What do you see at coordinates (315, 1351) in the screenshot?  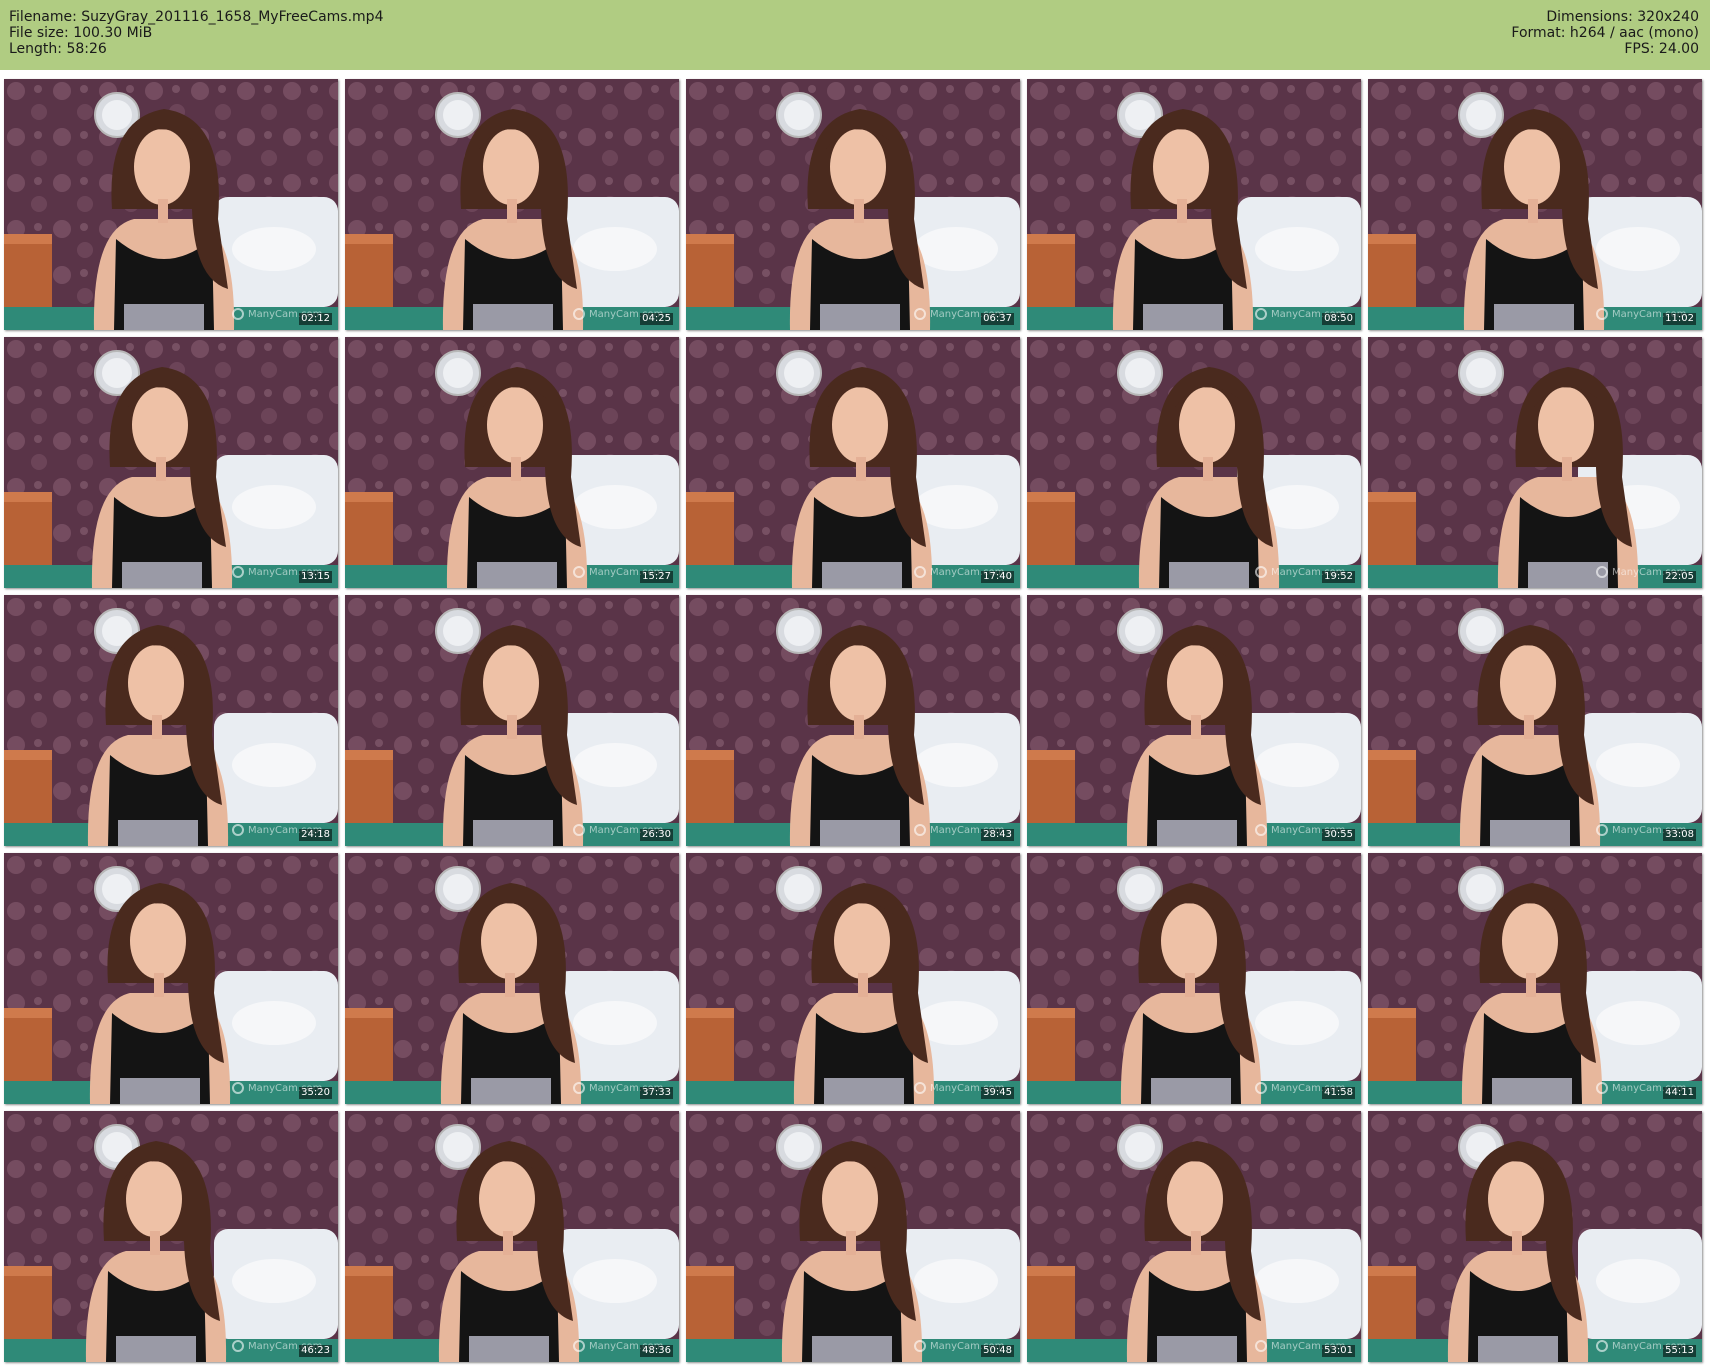 I see `thumbnail-timestamp: 46:23` at bounding box center [315, 1351].